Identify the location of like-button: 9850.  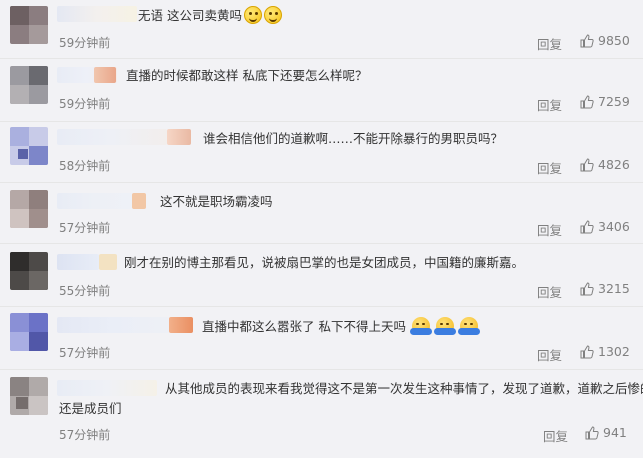
(605, 40).